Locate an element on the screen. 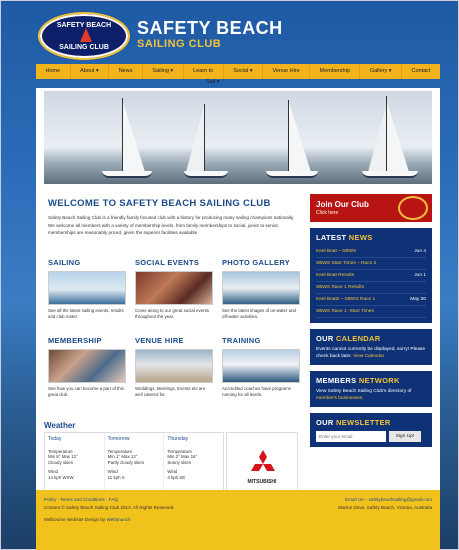  footer-links: Policy · Terms and Conditions · FAQ is located at coordinates (109, 500).